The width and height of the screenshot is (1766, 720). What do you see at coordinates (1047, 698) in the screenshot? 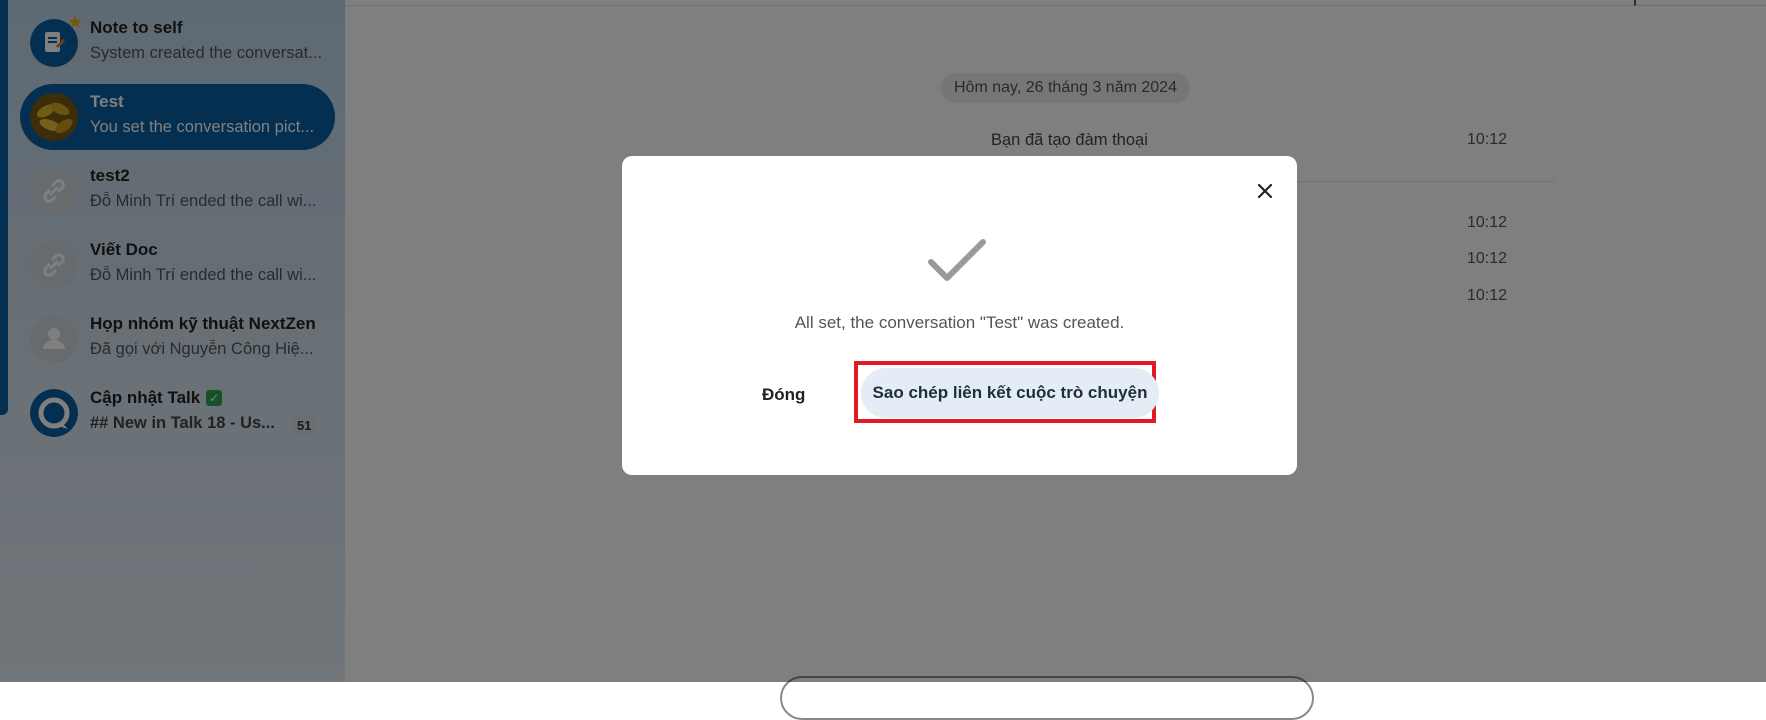
I see `message-input` at bounding box center [1047, 698].